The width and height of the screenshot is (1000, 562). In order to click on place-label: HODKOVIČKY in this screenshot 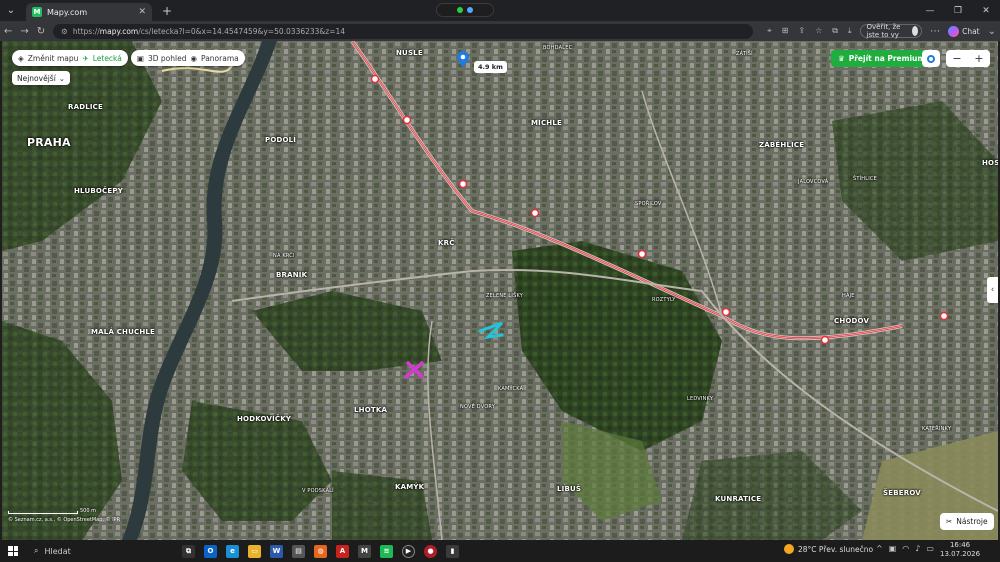, I will do `click(264, 419)`.